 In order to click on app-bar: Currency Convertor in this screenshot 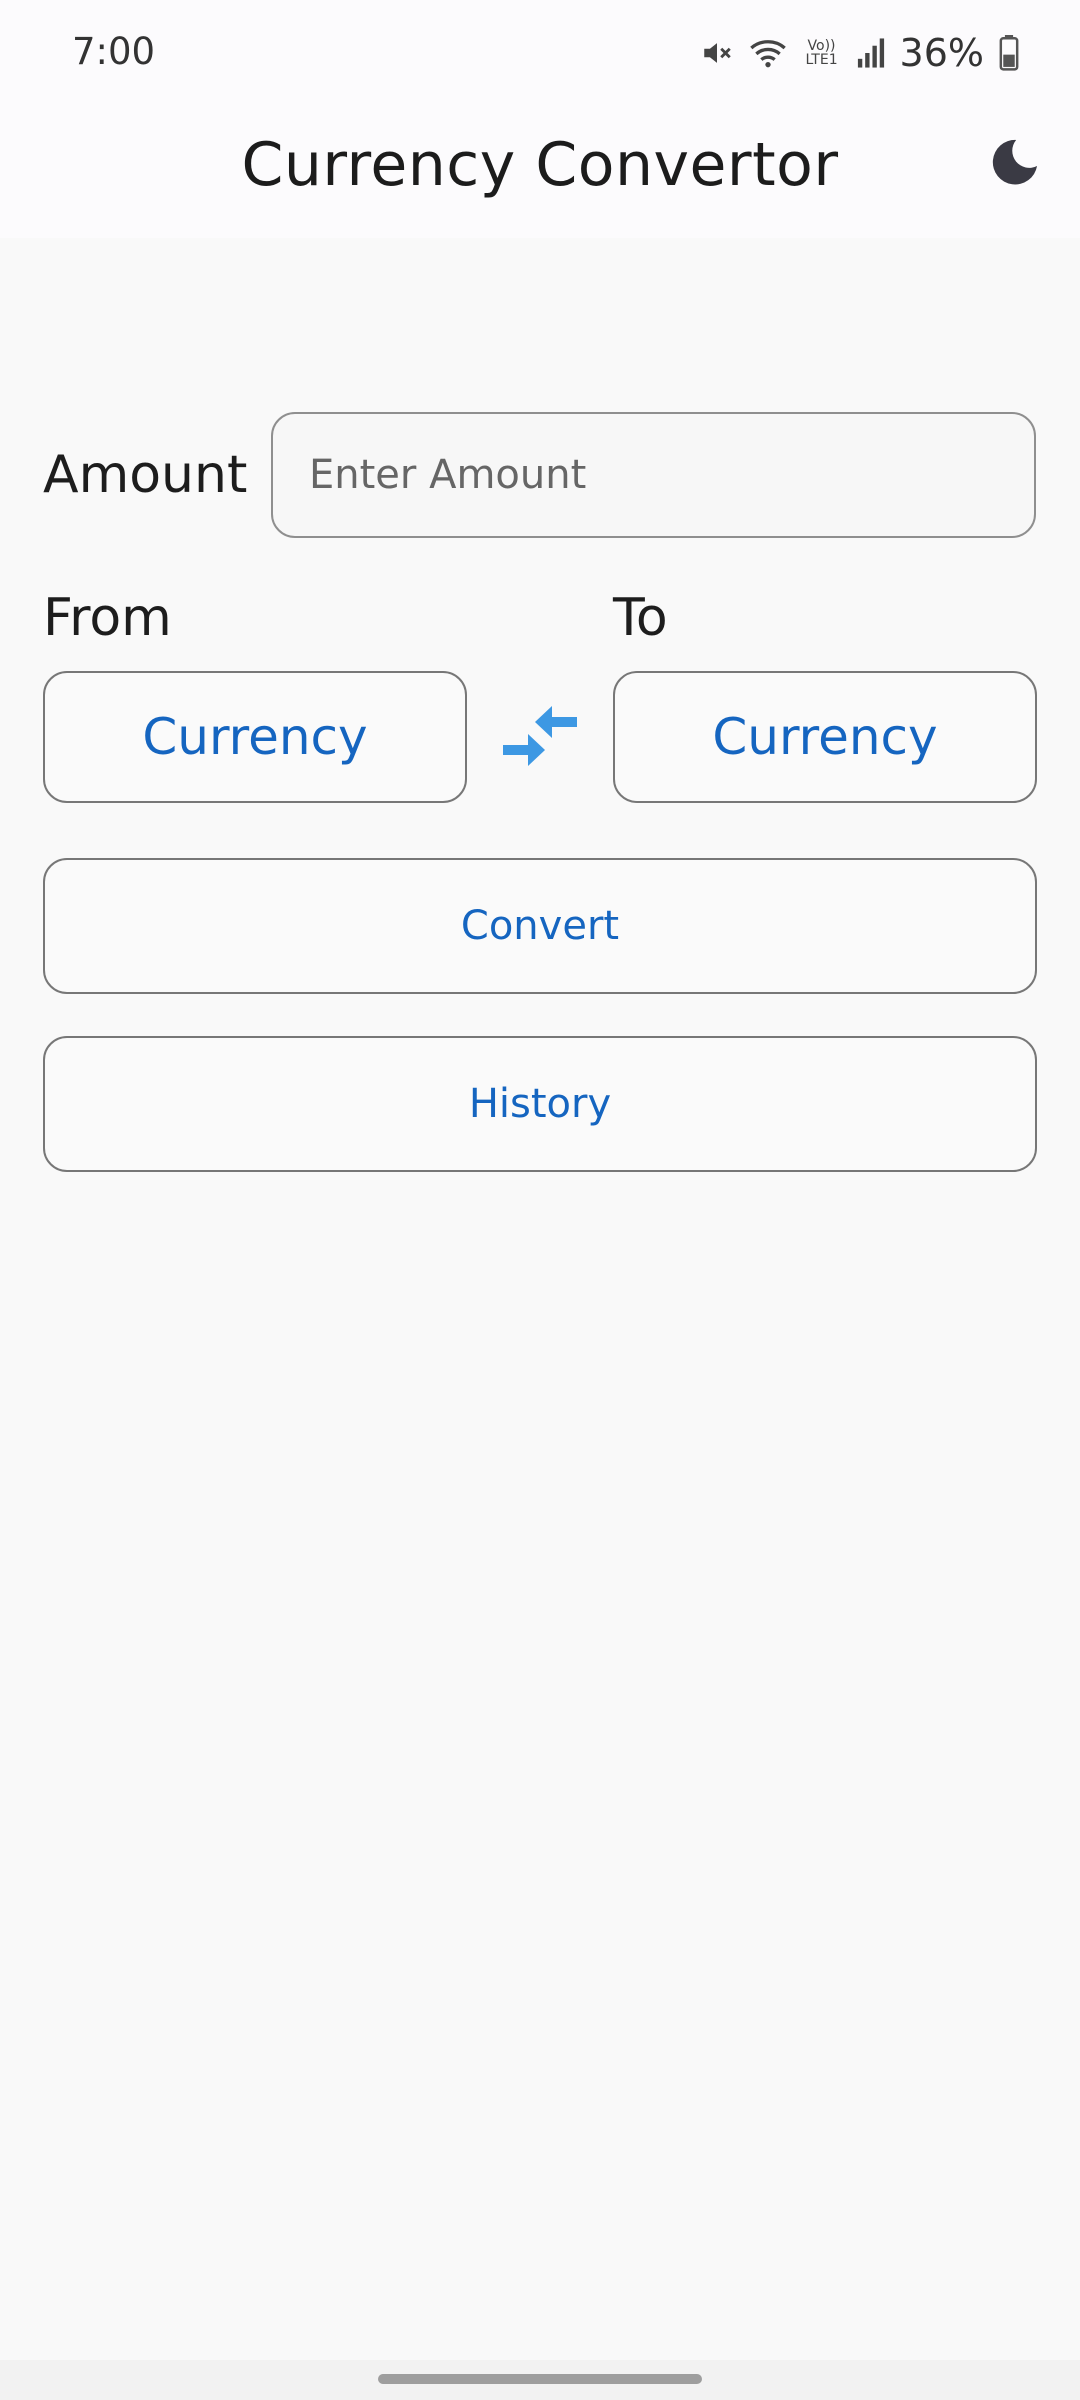, I will do `click(540, 169)`.